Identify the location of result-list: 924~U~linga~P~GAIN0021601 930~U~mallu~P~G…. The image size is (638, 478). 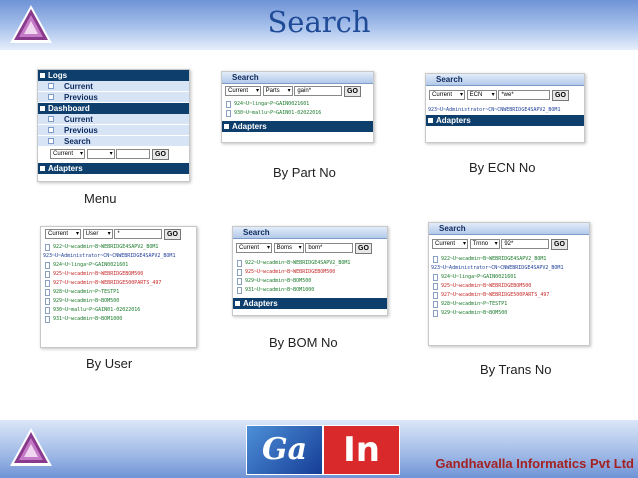
(297, 109).